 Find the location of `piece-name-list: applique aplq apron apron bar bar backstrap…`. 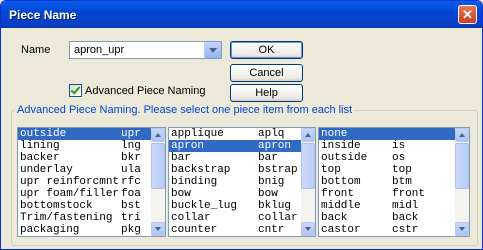

piece-name-list: applique aplq apron apron bar bar backstrap… is located at coordinates (242, 182).